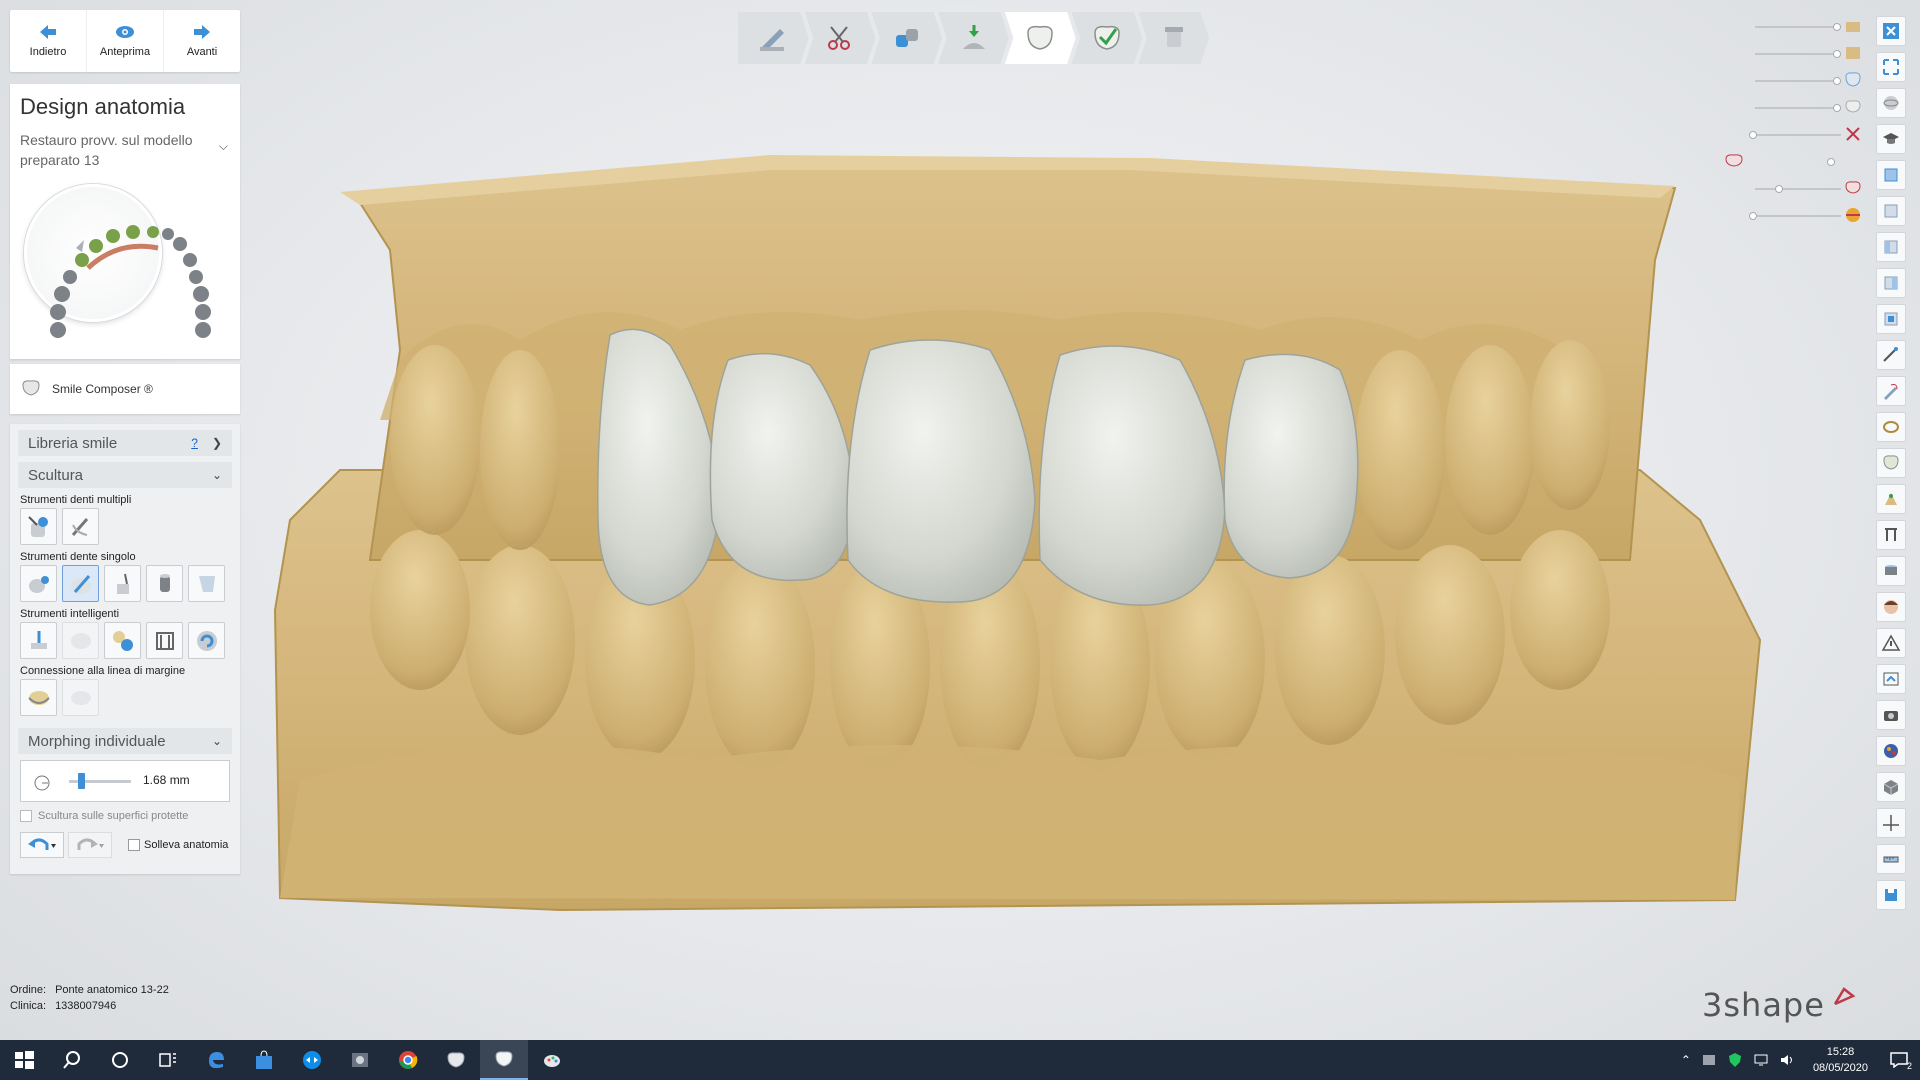 The height and width of the screenshot is (1080, 1920). Describe the element at coordinates (216, 1060) in the screenshot. I see `taskbar-edge` at that location.